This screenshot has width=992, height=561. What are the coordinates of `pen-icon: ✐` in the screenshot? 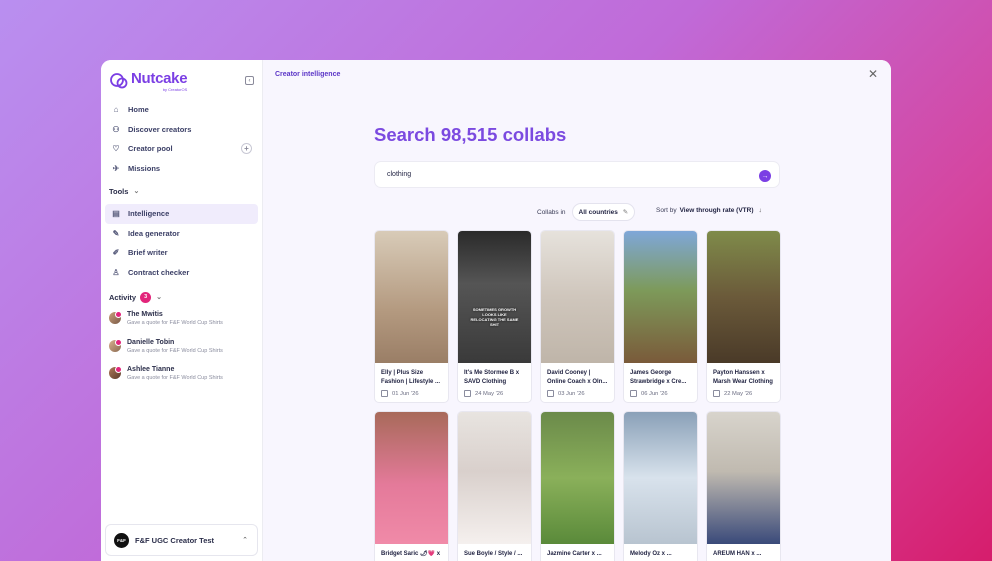 It's located at (116, 253).